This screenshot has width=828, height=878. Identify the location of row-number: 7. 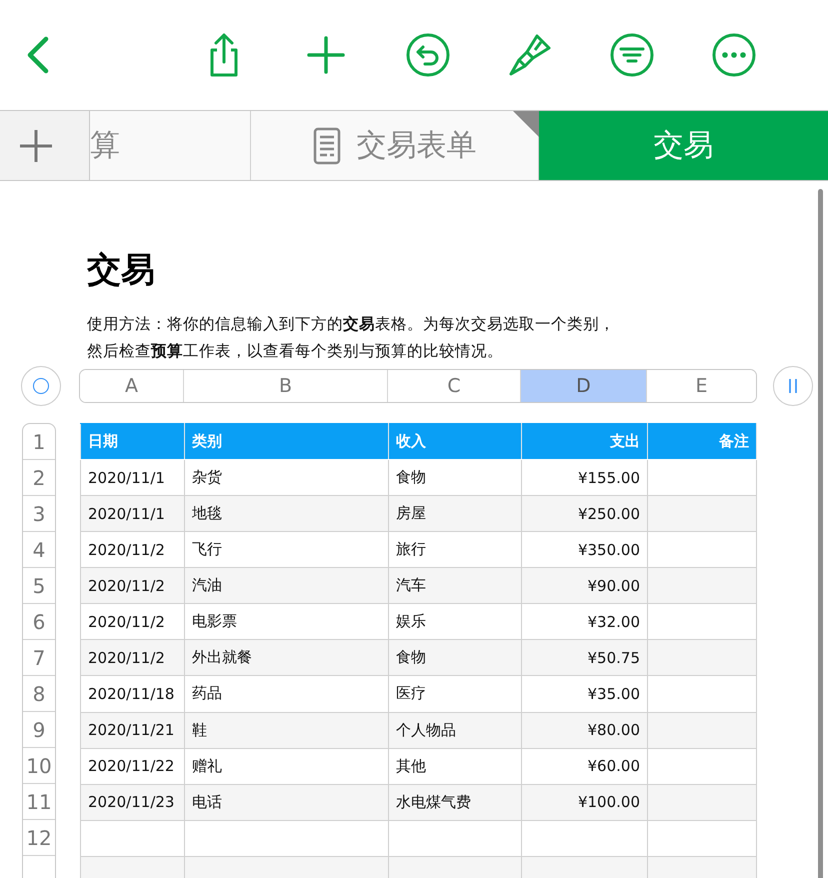
(39, 658).